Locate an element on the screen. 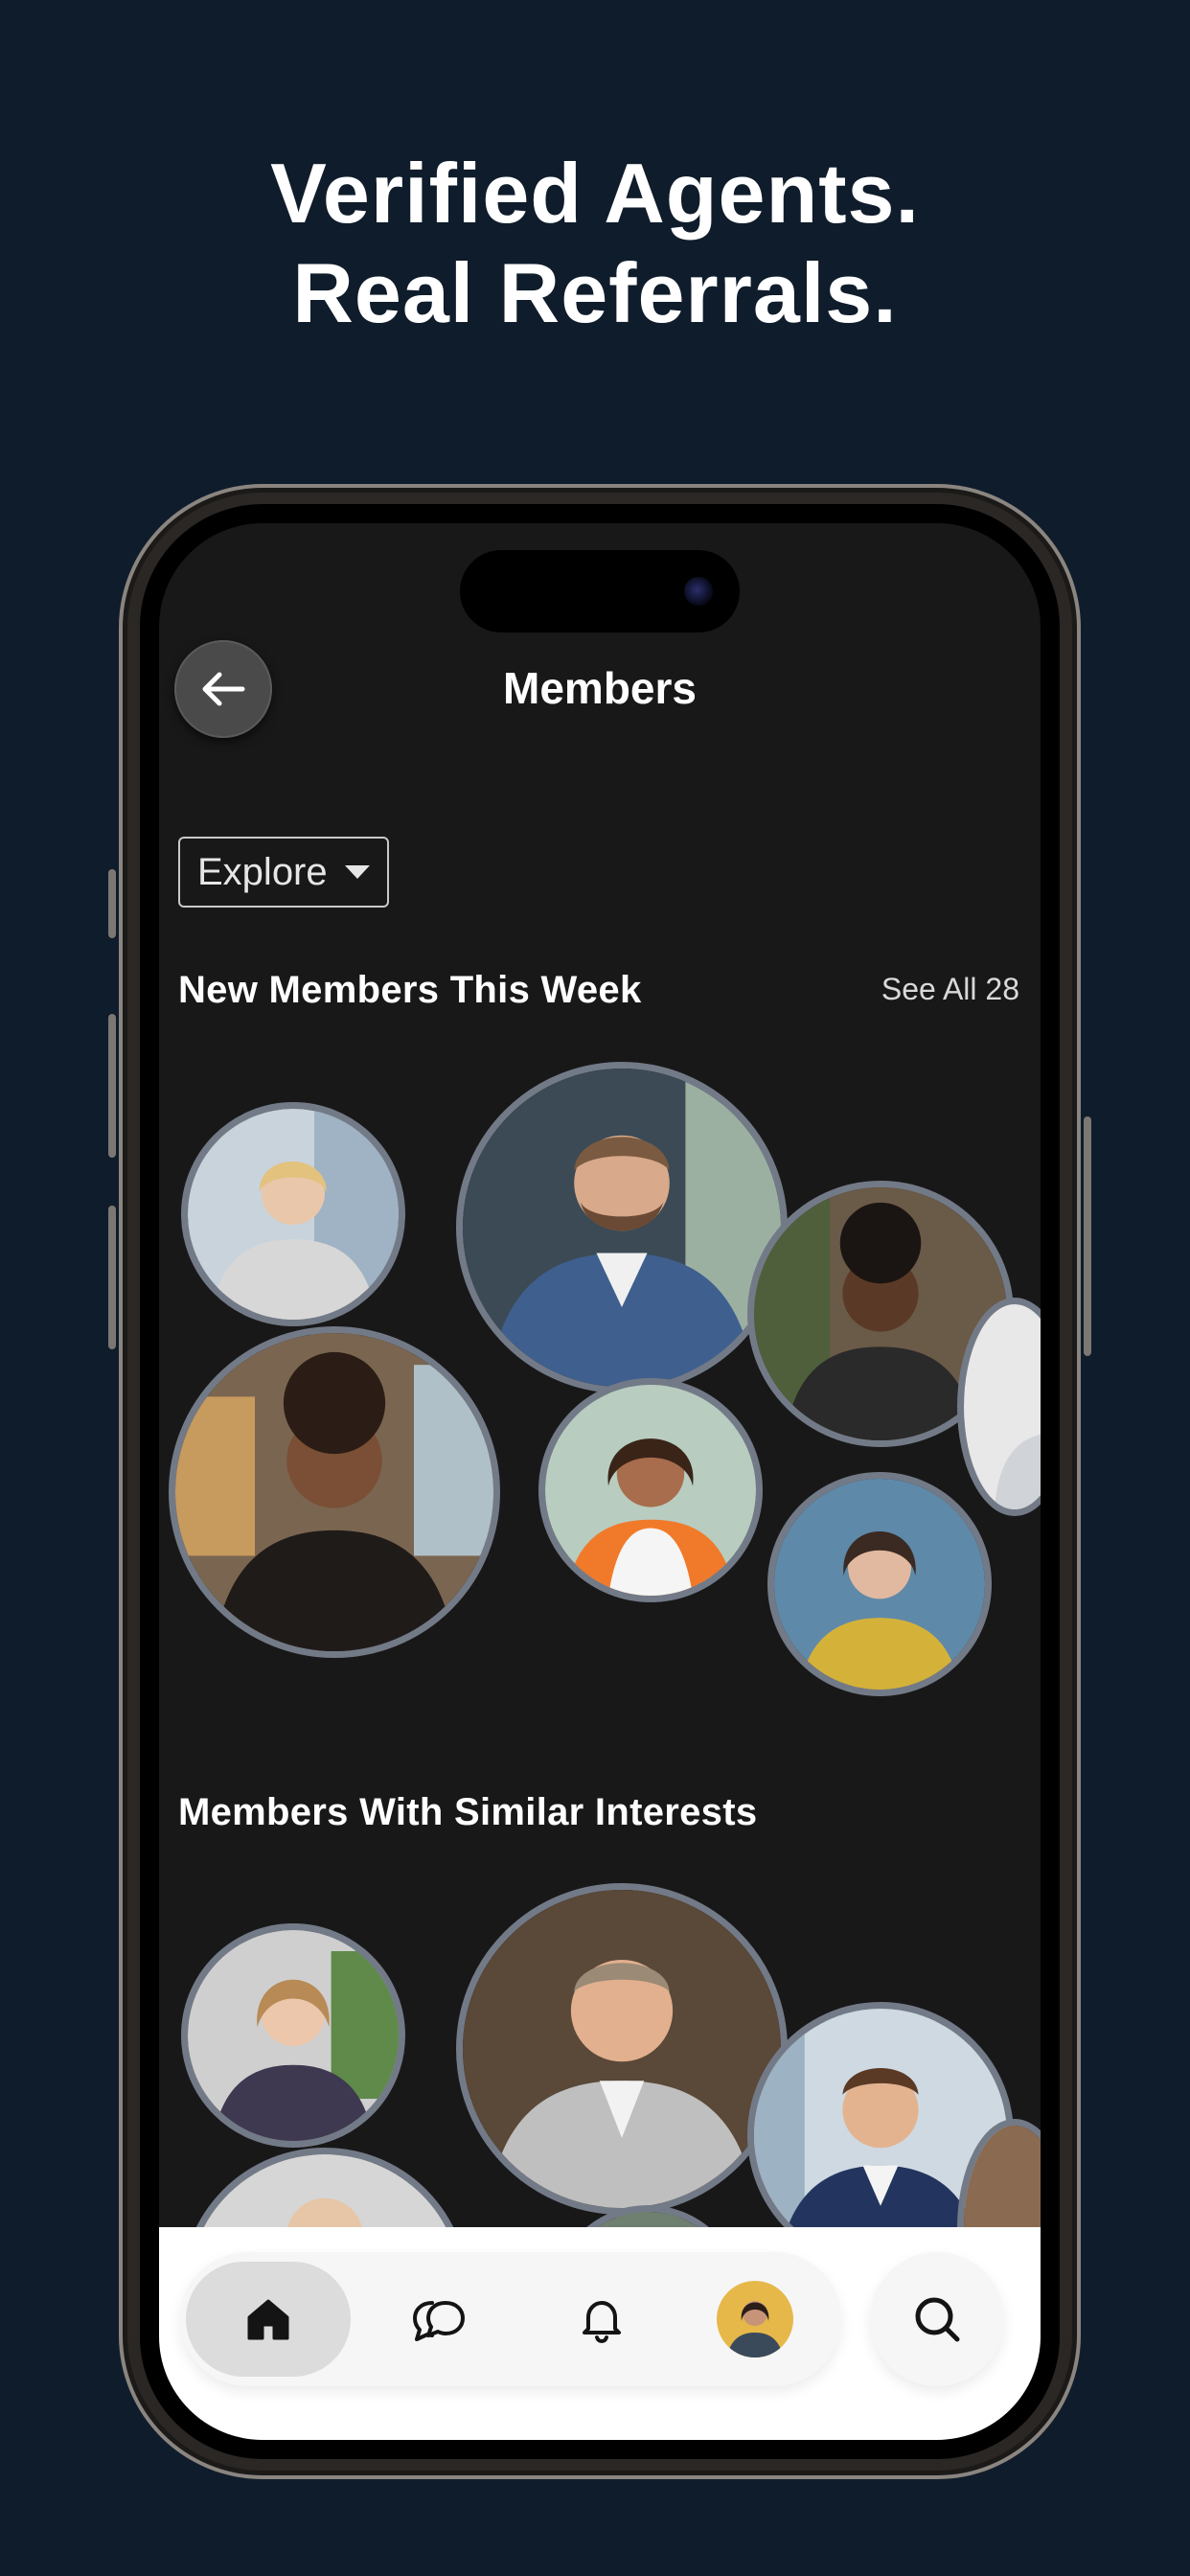 The height and width of the screenshot is (2576, 1190). marketing-headline: Verified Agents. Real Referrals. is located at coordinates (595, 243).